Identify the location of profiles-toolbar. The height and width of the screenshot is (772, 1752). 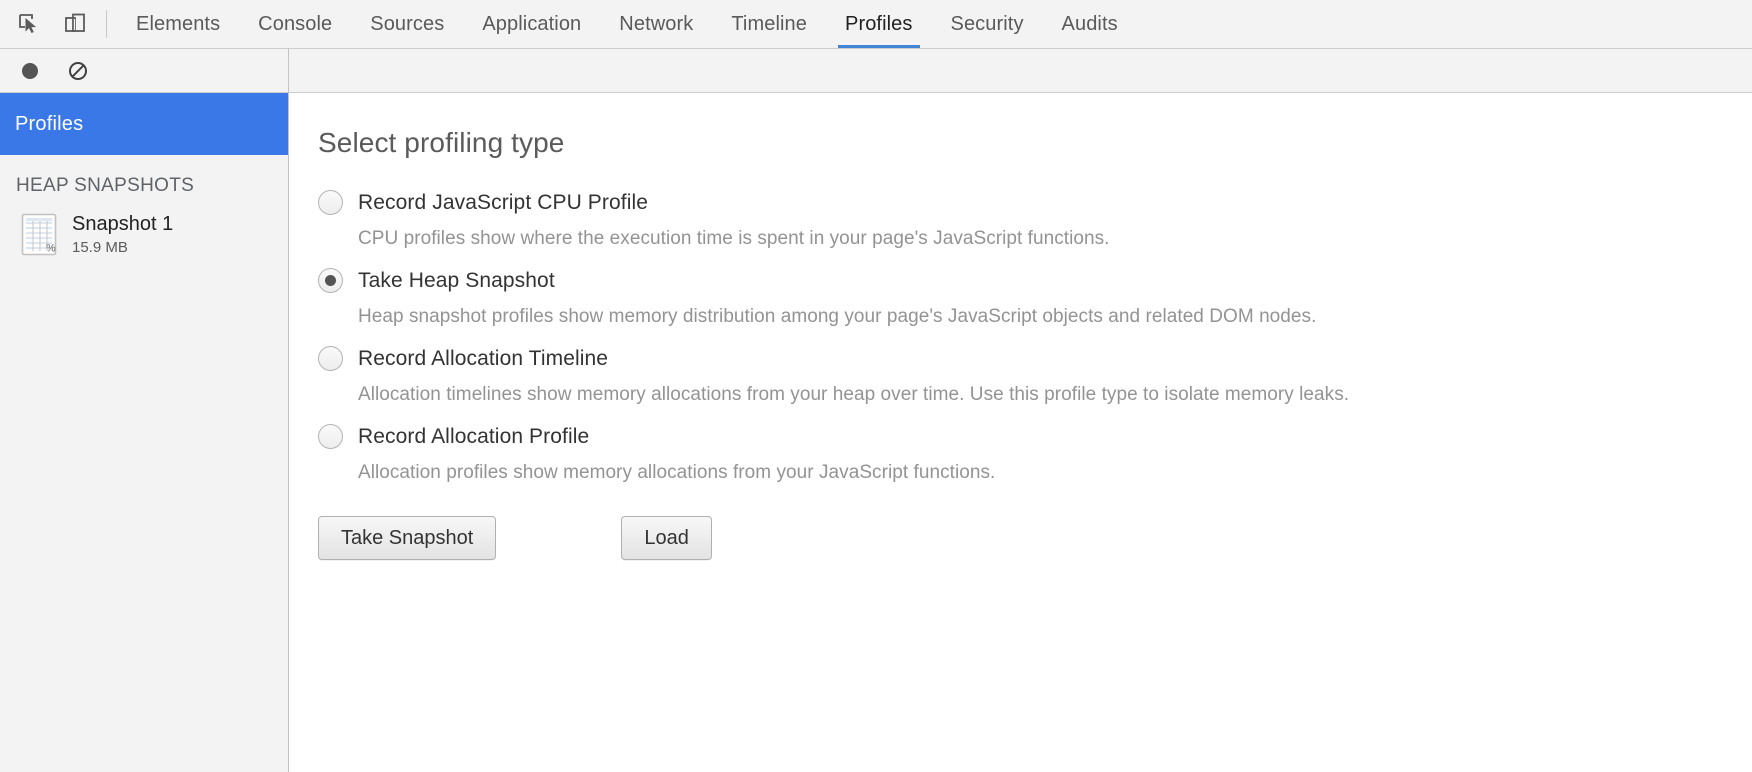
(876, 71).